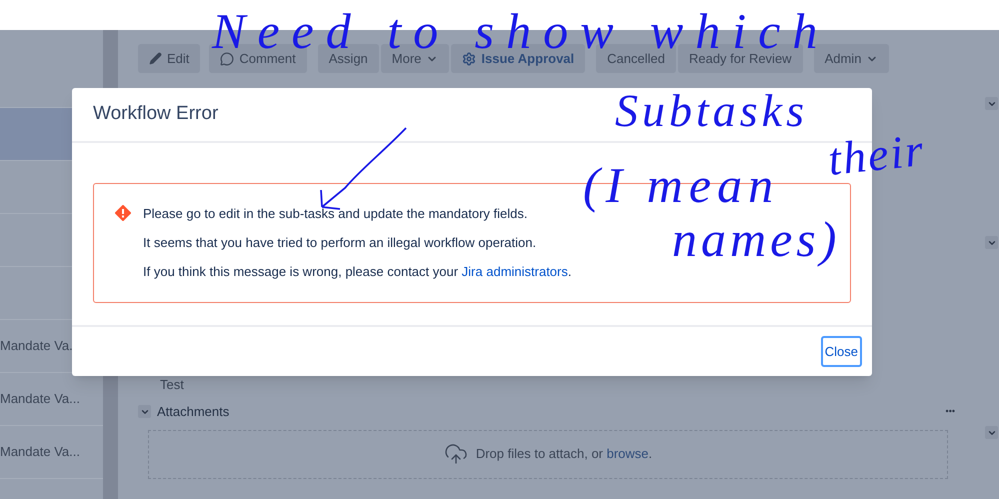 The width and height of the screenshot is (999, 499). I want to click on cloud-upload-icon, so click(456, 454).